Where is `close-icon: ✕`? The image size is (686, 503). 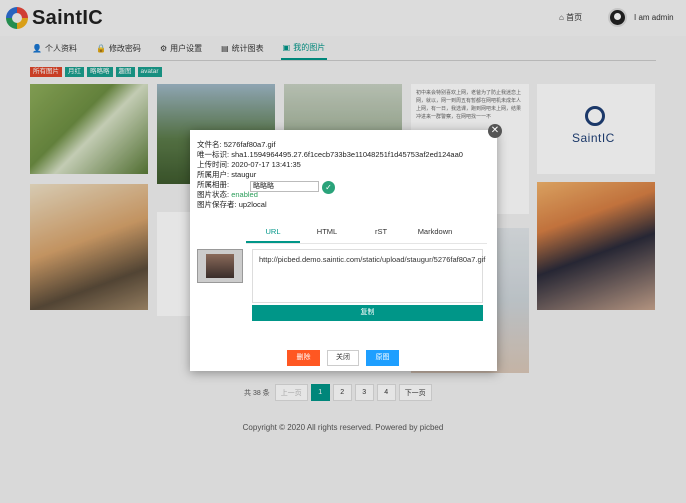 close-icon: ✕ is located at coordinates (495, 131).